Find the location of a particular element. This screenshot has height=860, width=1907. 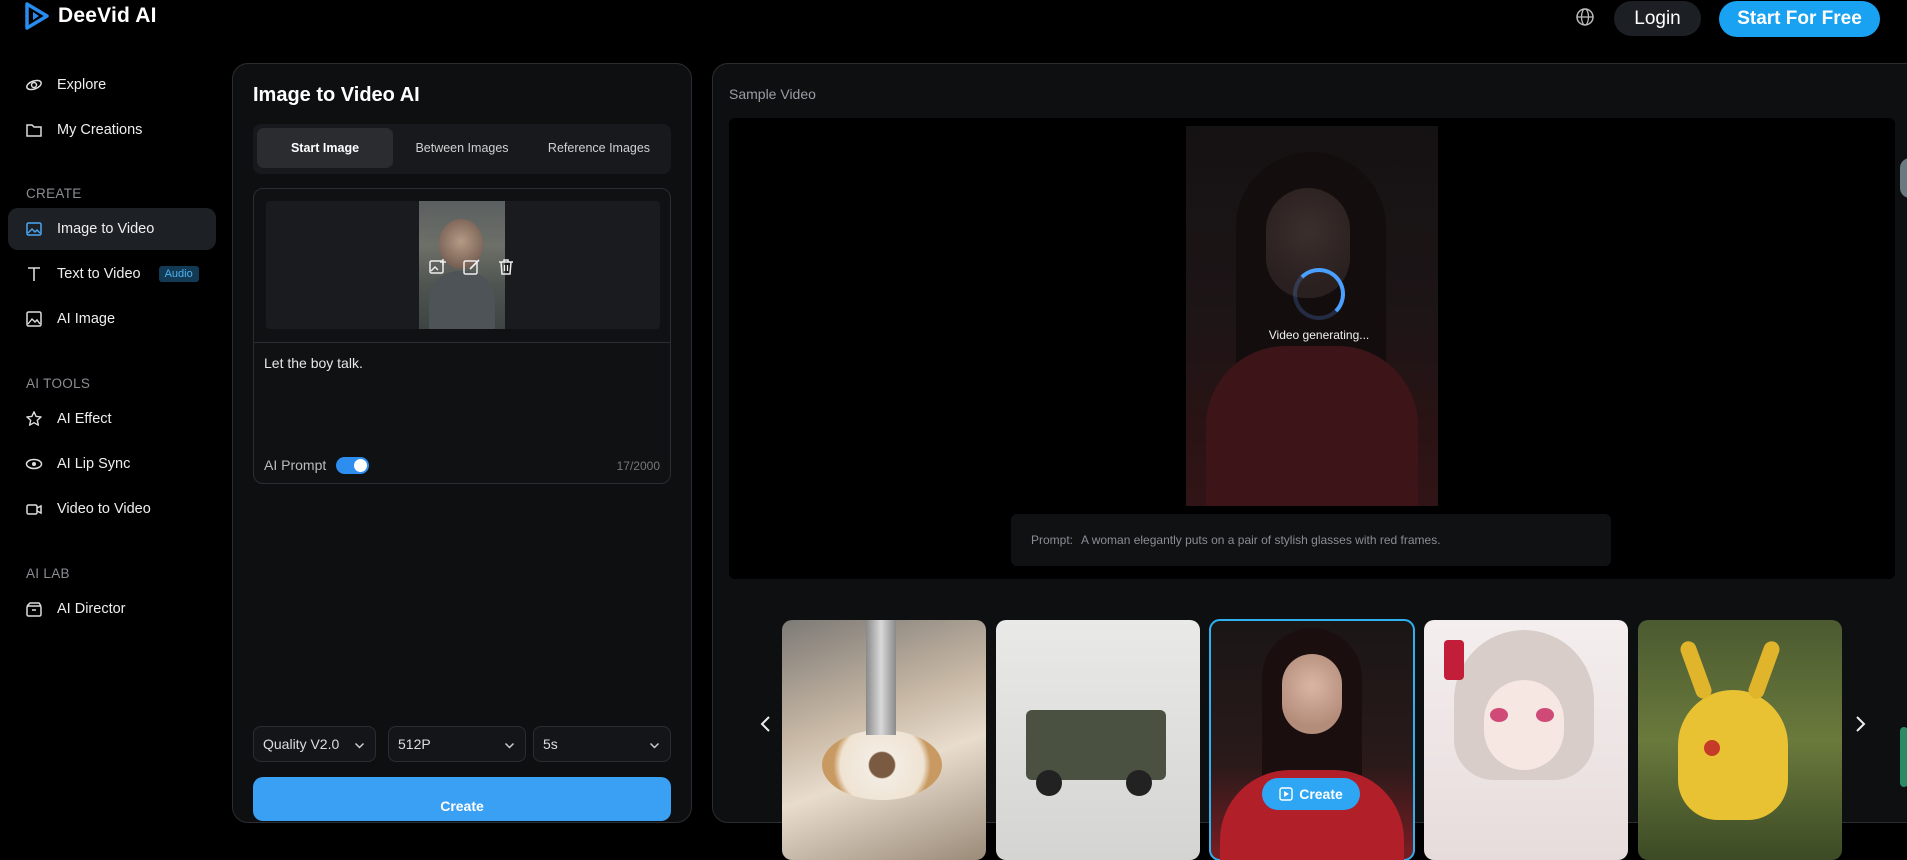

ai-prompt-toggle is located at coordinates (352, 465).